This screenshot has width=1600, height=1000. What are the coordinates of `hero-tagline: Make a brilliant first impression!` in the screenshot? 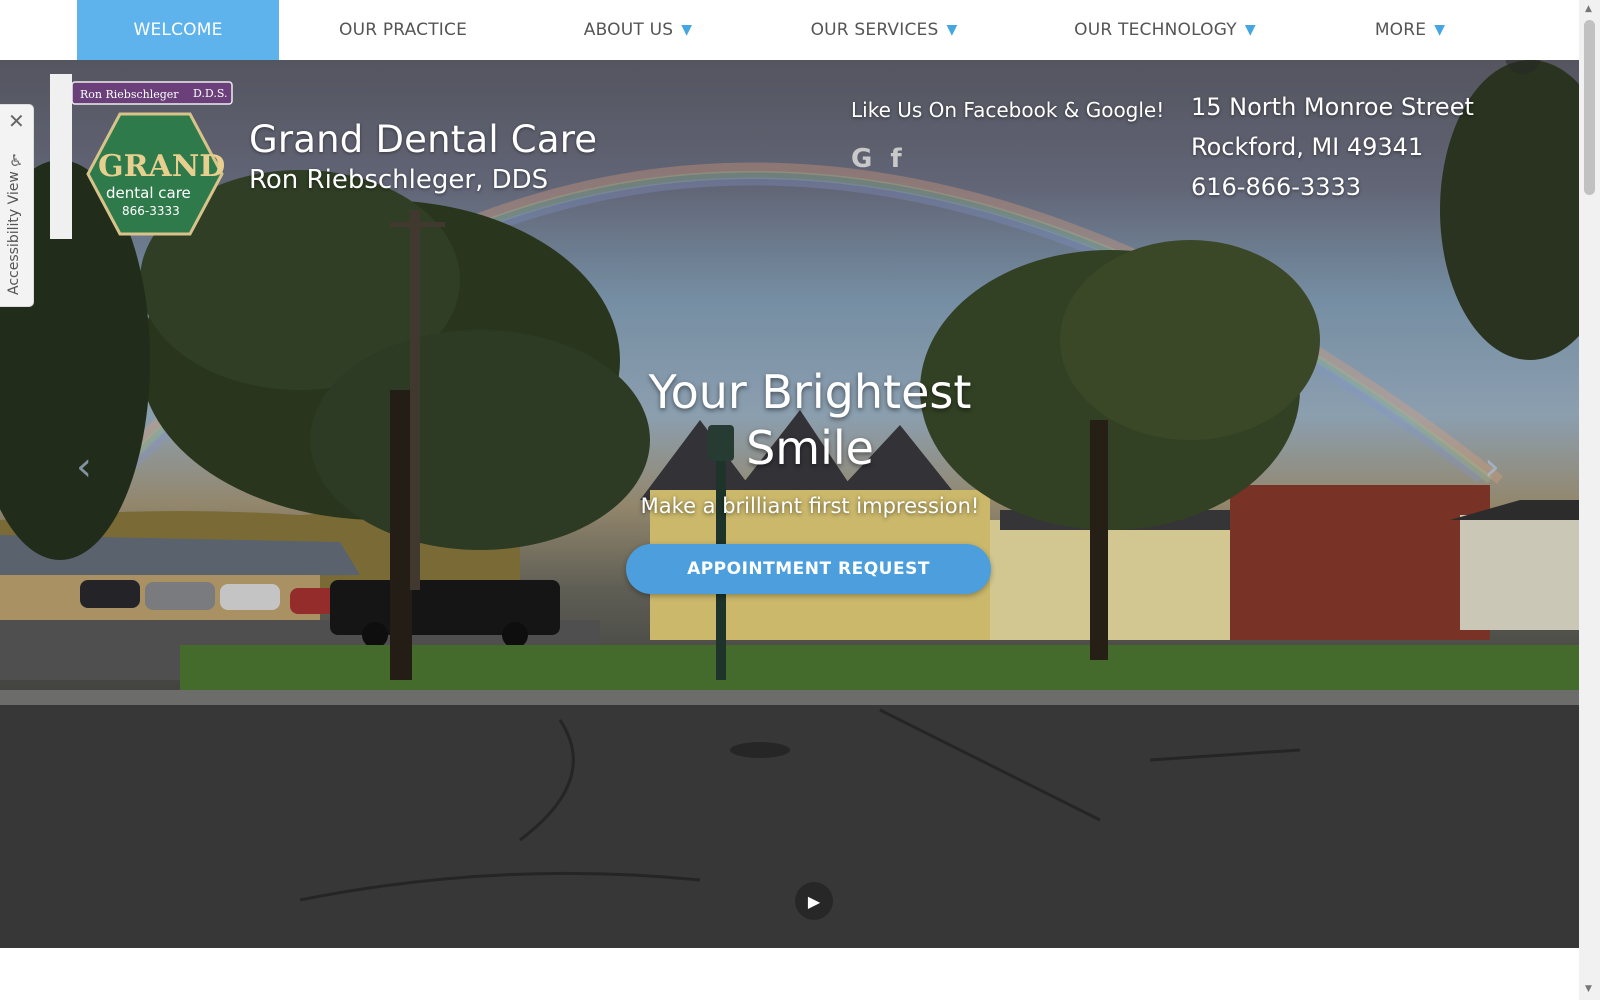 It's located at (810, 506).